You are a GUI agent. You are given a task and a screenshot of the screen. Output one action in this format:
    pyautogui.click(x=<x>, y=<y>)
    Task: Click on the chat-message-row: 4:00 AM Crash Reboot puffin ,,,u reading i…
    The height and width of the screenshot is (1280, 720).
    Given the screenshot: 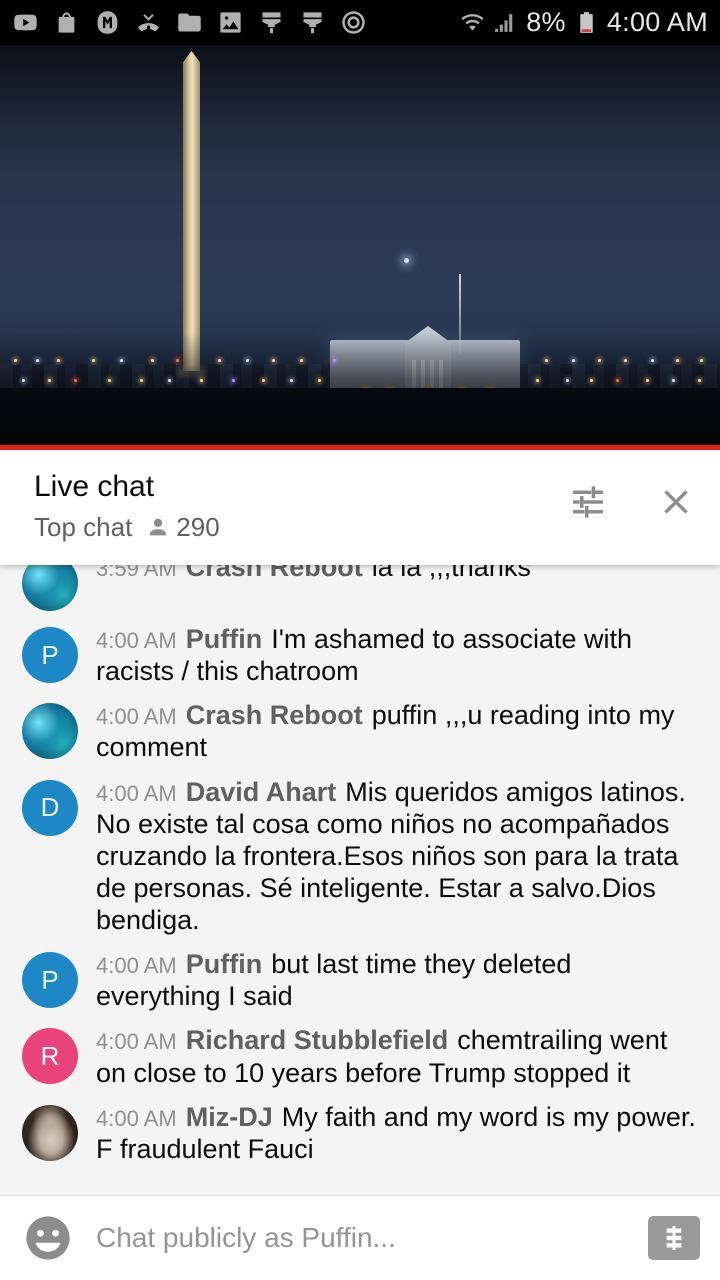 What is the action you would take?
    pyautogui.click(x=360, y=731)
    